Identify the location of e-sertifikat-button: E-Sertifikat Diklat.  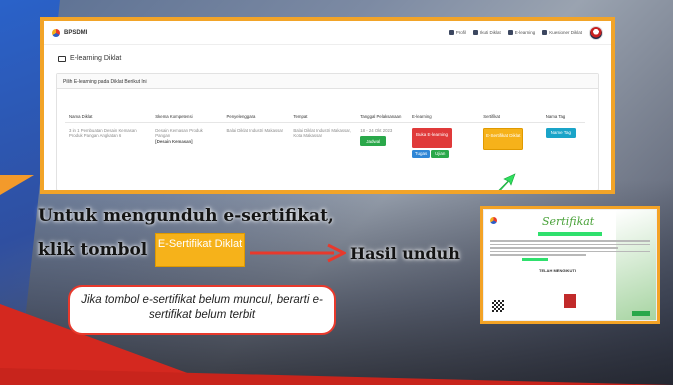
(503, 138).